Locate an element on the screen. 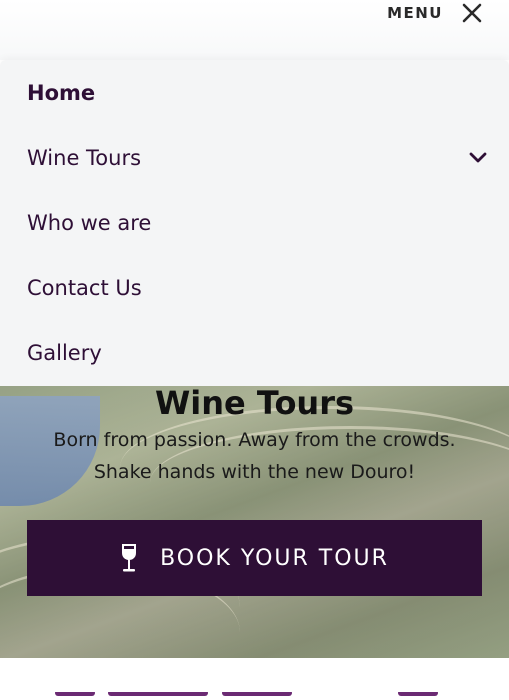 Image resolution: width=509 pixels, height=700 pixels. book-your-tour-button: BOOK YOUR TOUR is located at coordinates (254, 558).